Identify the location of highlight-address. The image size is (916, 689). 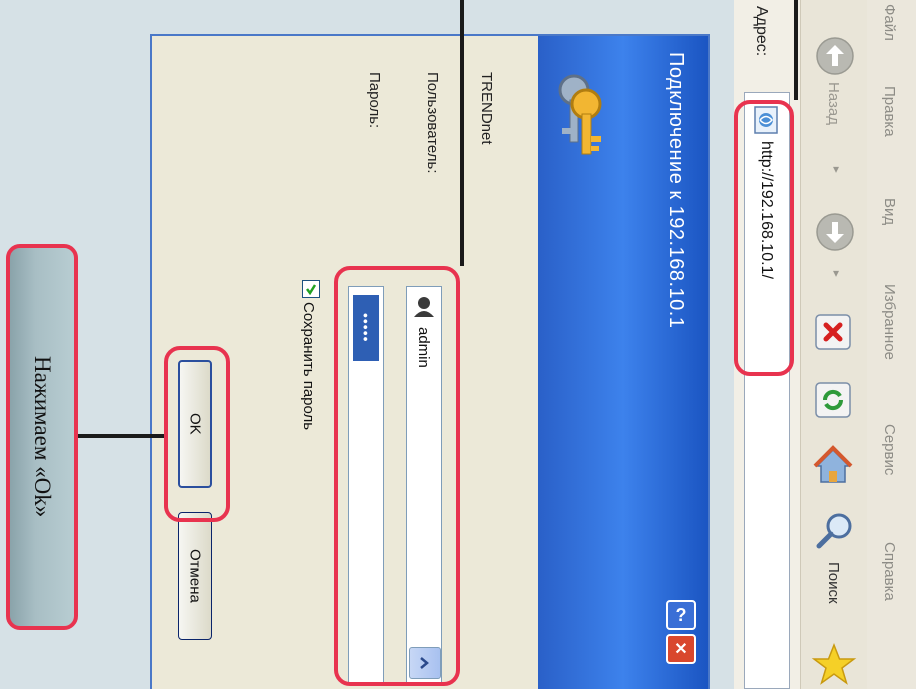
(764, 238).